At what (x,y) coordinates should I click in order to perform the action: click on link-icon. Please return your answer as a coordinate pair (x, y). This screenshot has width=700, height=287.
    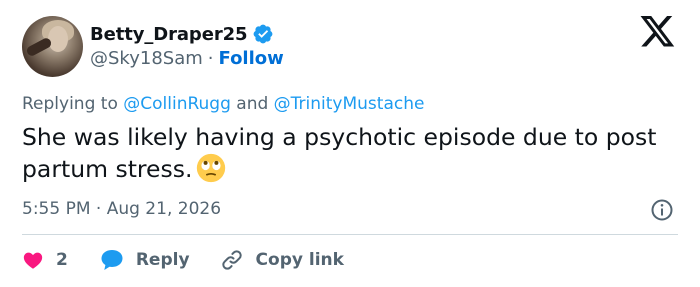
    Looking at the image, I should click on (231, 260).